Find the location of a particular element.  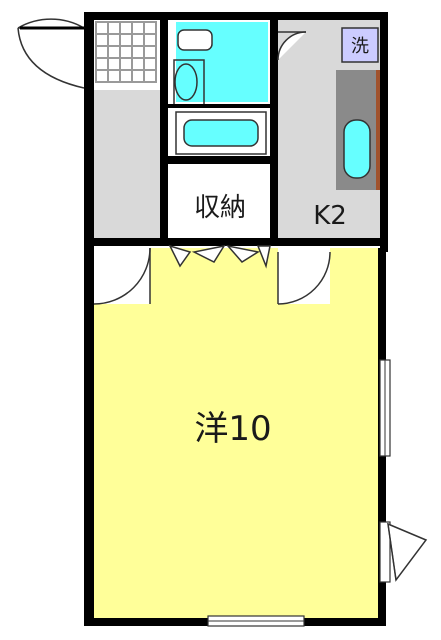

entrance-door is located at coordinates (51, 53).